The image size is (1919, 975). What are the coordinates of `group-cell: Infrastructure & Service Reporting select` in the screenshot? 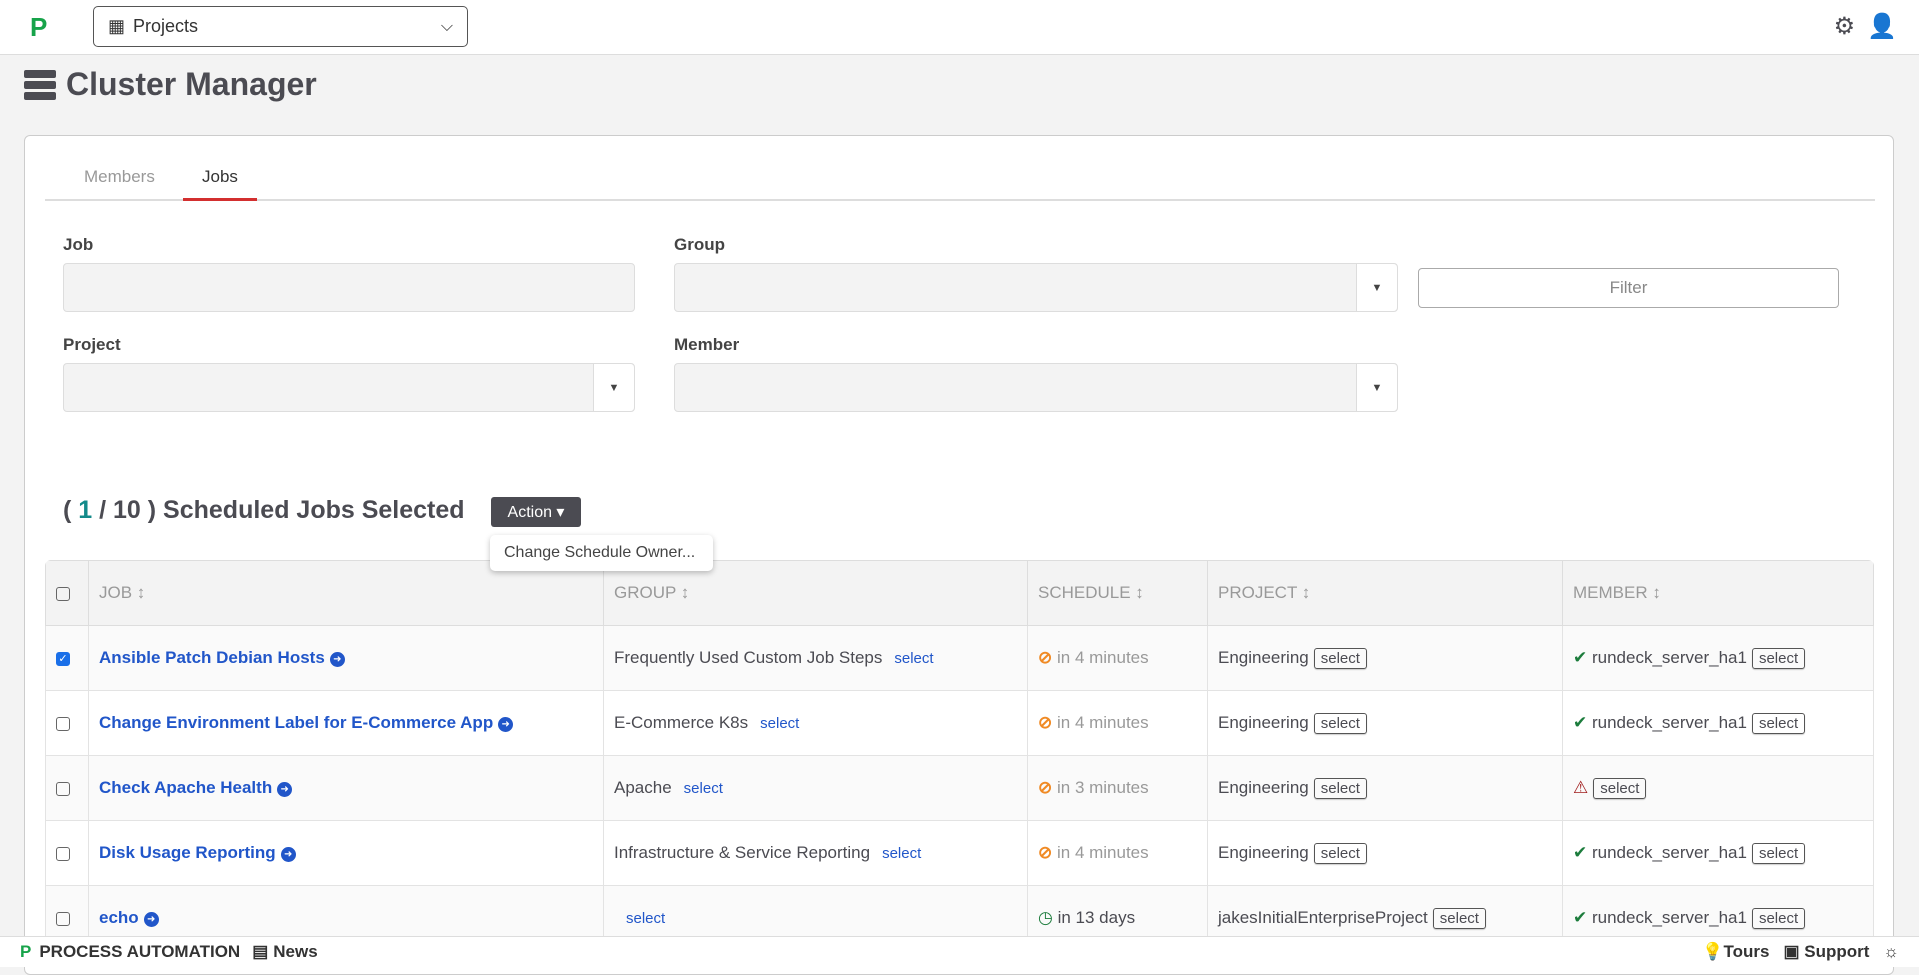 It's located at (815, 853).